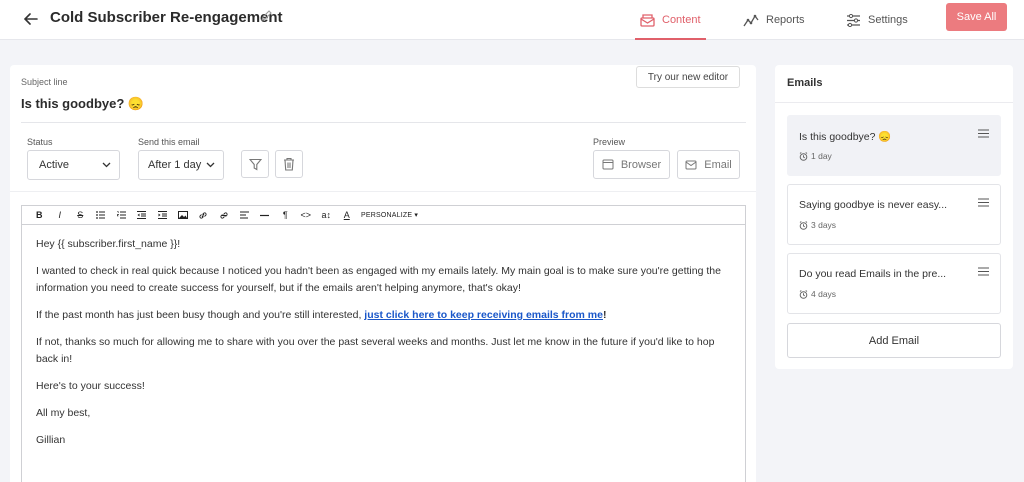 The height and width of the screenshot is (482, 1024). I want to click on strikethrough-button: S, so click(80, 215).